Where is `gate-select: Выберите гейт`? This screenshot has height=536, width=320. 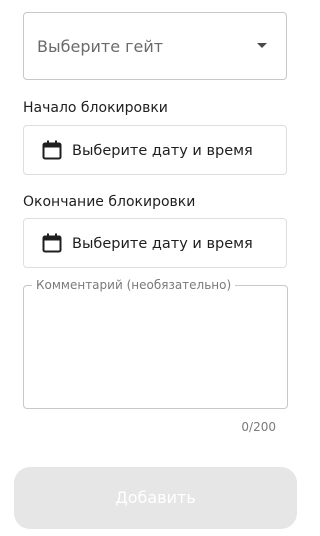
gate-select: Выберите гейт is located at coordinates (155, 46).